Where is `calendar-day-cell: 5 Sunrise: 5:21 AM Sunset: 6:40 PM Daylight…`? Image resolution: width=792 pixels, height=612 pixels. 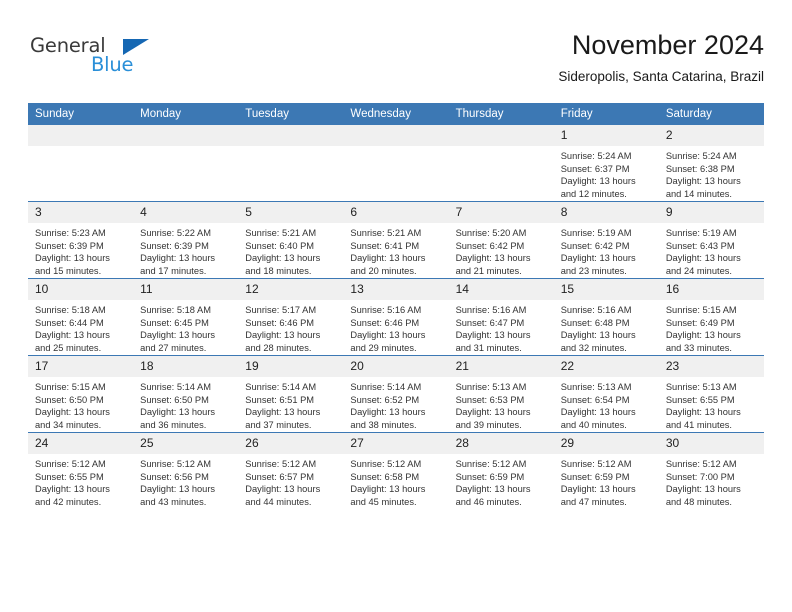 calendar-day-cell: 5 Sunrise: 5:21 AM Sunset: 6:40 PM Daylight… is located at coordinates (291, 240).